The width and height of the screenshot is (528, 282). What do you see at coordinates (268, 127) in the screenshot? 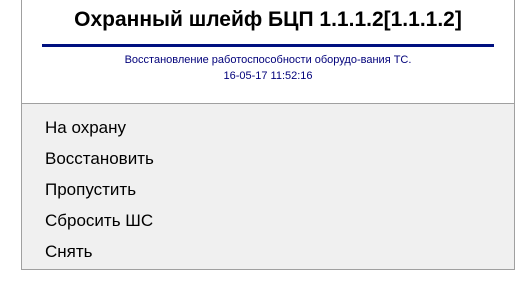
I see `menu-item-arm: На охрану` at bounding box center [268, 127].